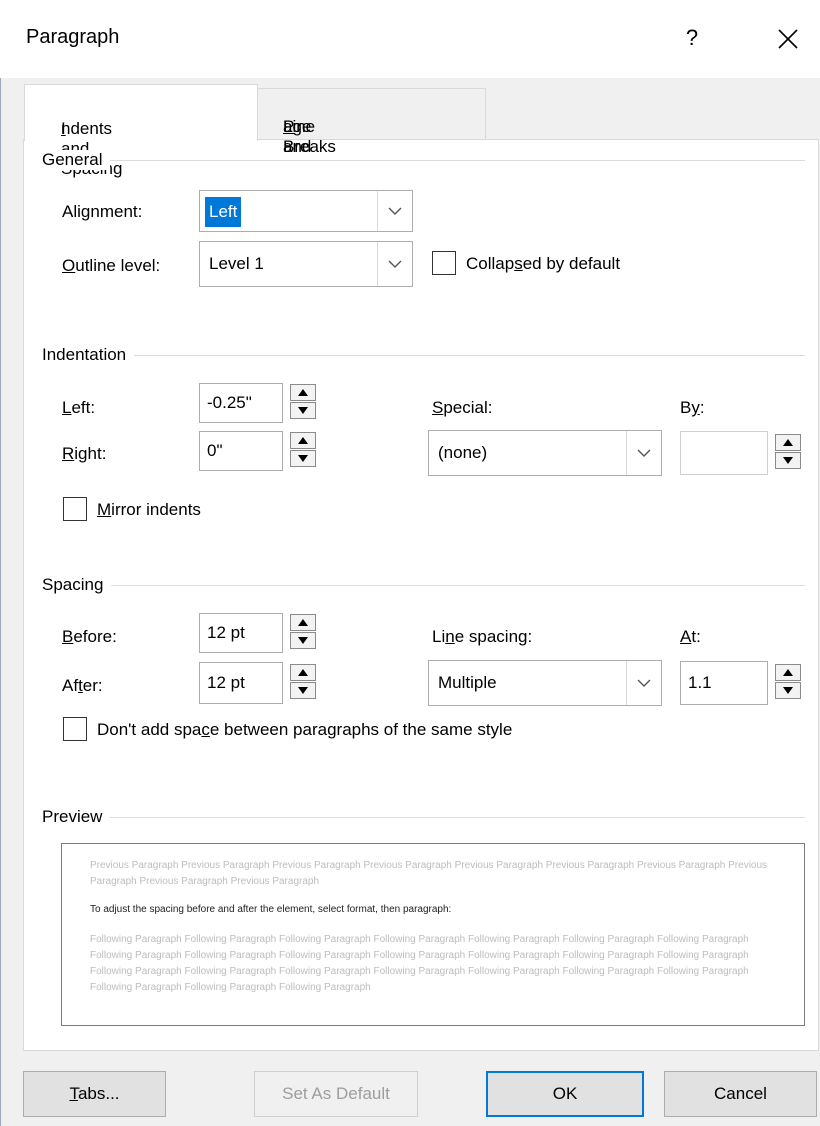 This screenshot has width=820, height=1126. I want to click on close-x-icon, so click(788, 38).